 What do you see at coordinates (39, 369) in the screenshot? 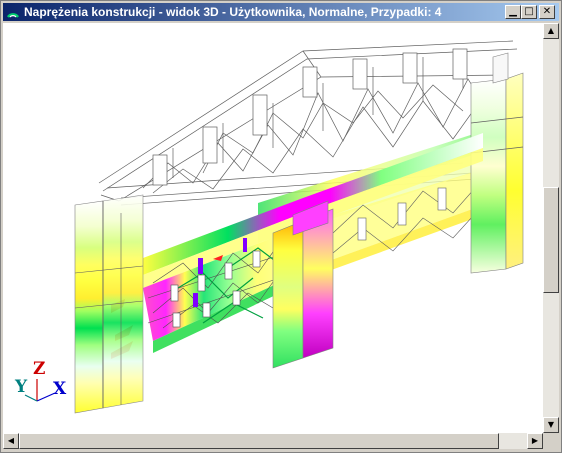
I see `axis-z-label: Z` at bounding box center [39, 369].